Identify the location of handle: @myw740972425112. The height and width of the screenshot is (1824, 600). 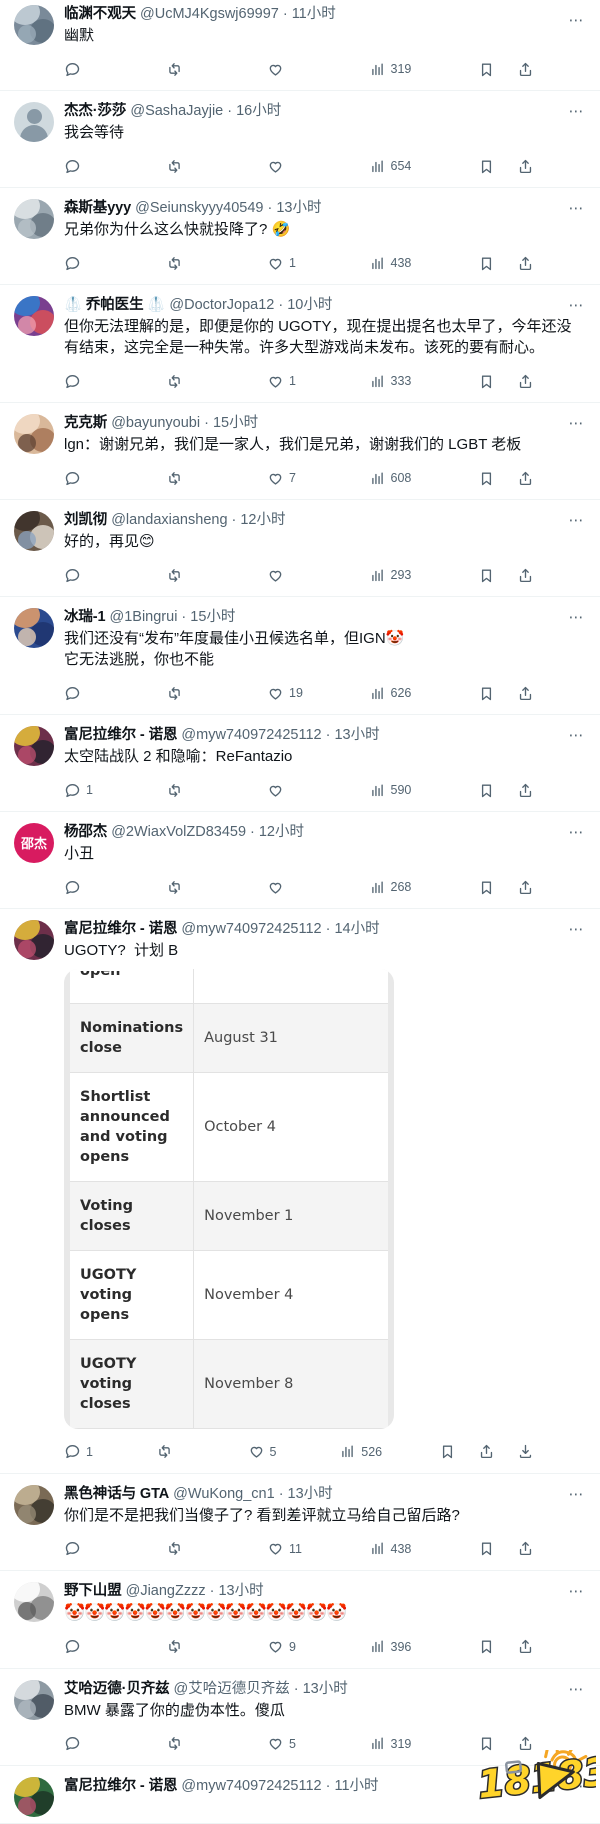
(251, 735).